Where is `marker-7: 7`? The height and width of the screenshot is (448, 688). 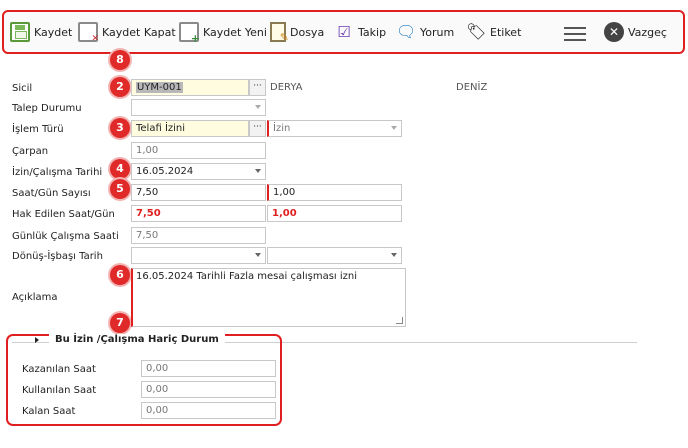
marker-7: 7 is located at coordinates (120, 323).